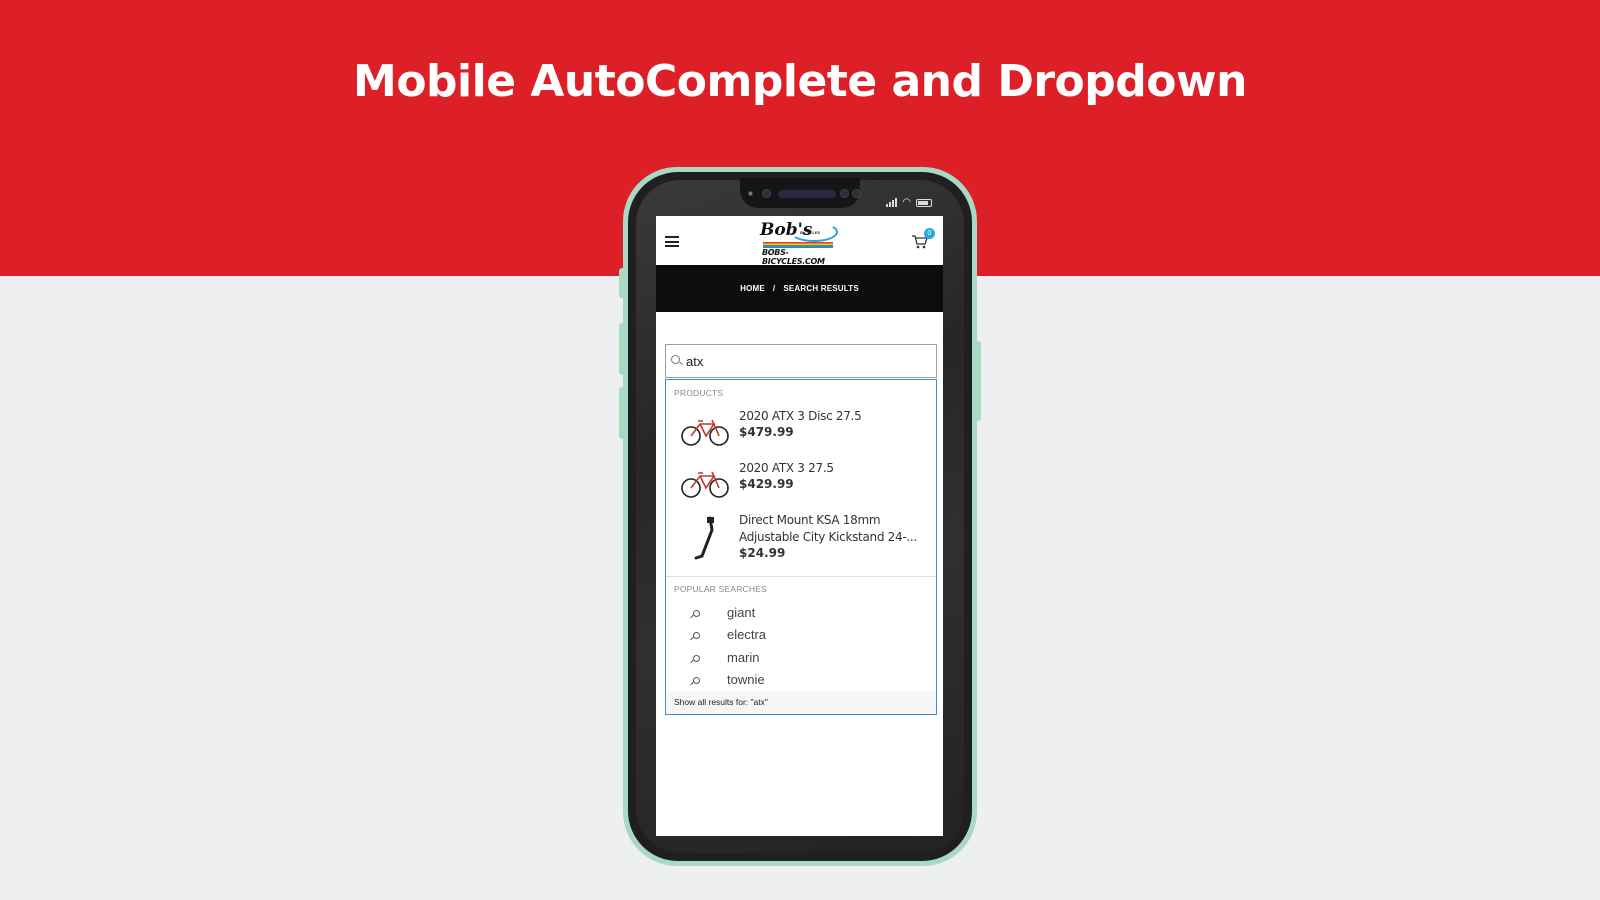  I want to click on search-field, so click(801, 361).